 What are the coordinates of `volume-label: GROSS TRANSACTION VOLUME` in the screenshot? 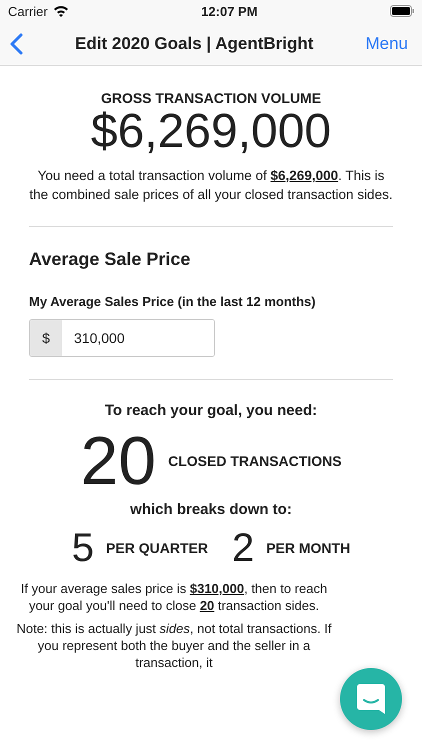 It's located at (211, 98).